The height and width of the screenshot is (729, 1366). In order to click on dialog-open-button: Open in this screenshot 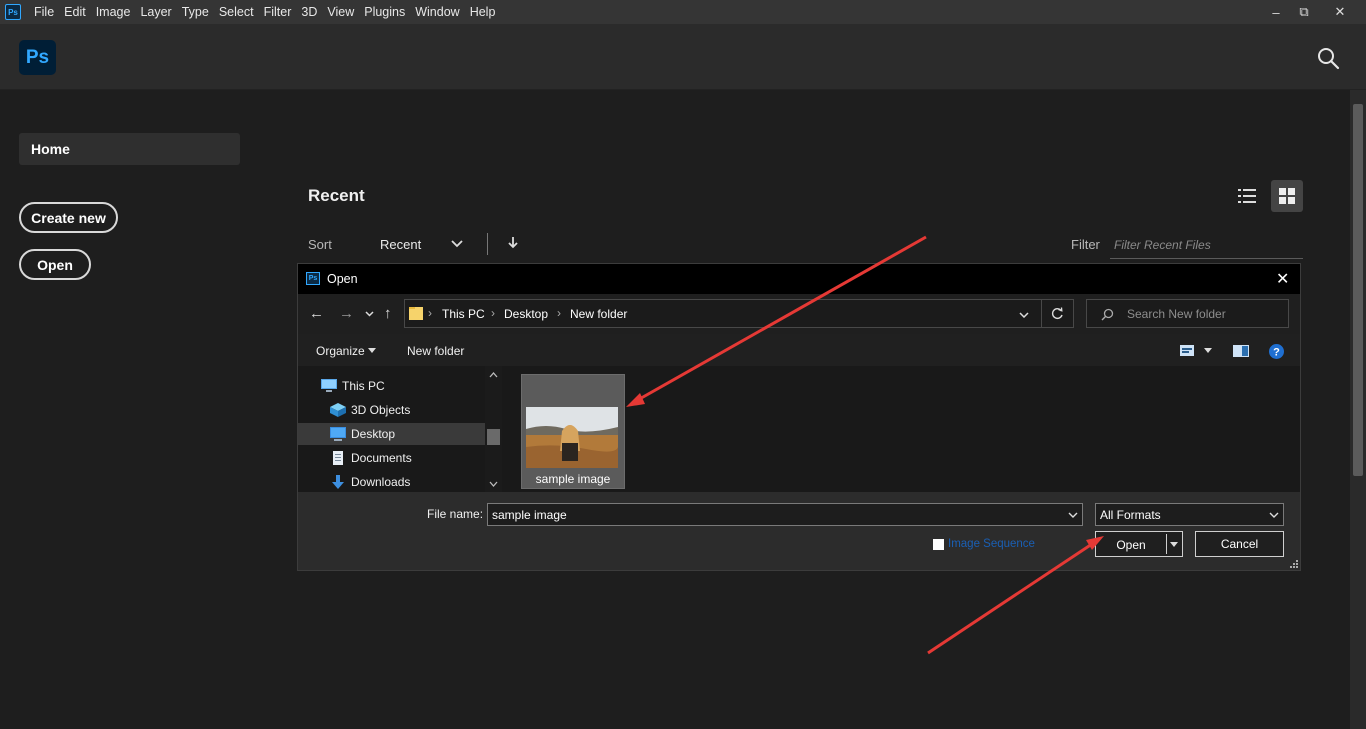, I will do `click(1139, 544)`.